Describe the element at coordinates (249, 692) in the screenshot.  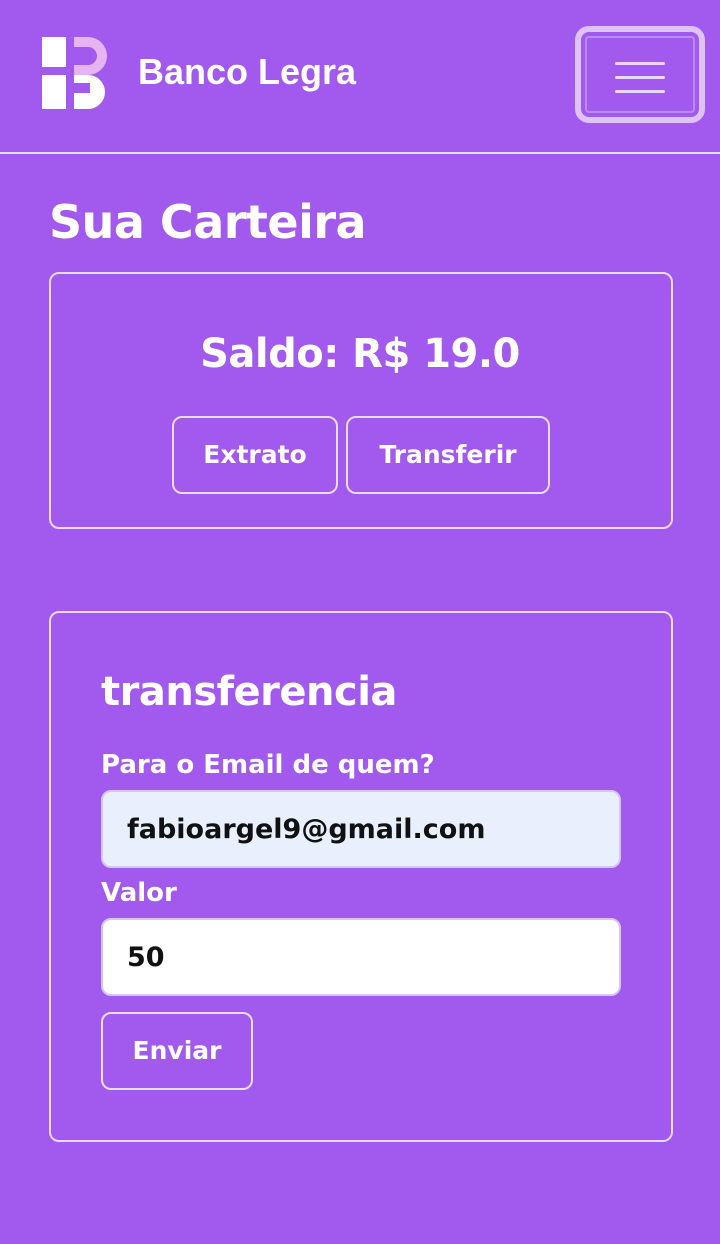
I see `transfer-form-title: transferencia` at that location.